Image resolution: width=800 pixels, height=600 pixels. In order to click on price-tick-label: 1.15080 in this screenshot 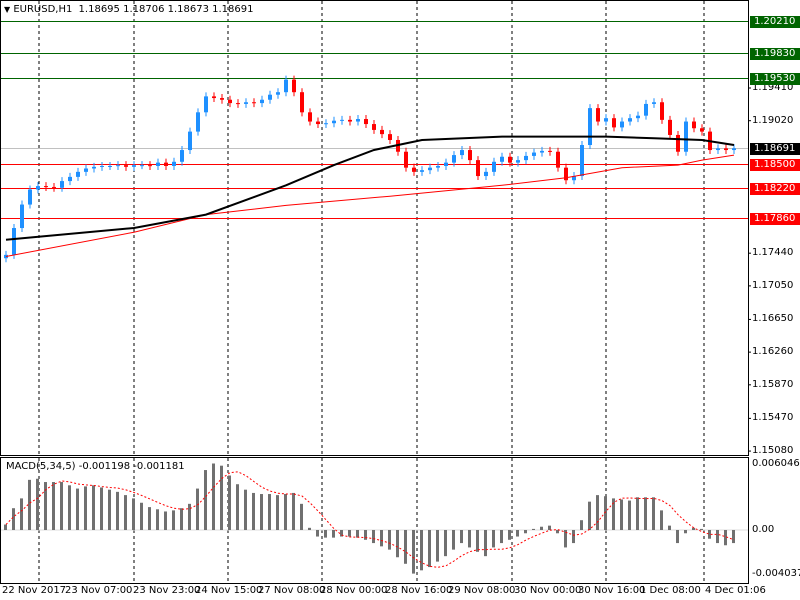, I will do `click(773, 451)`.